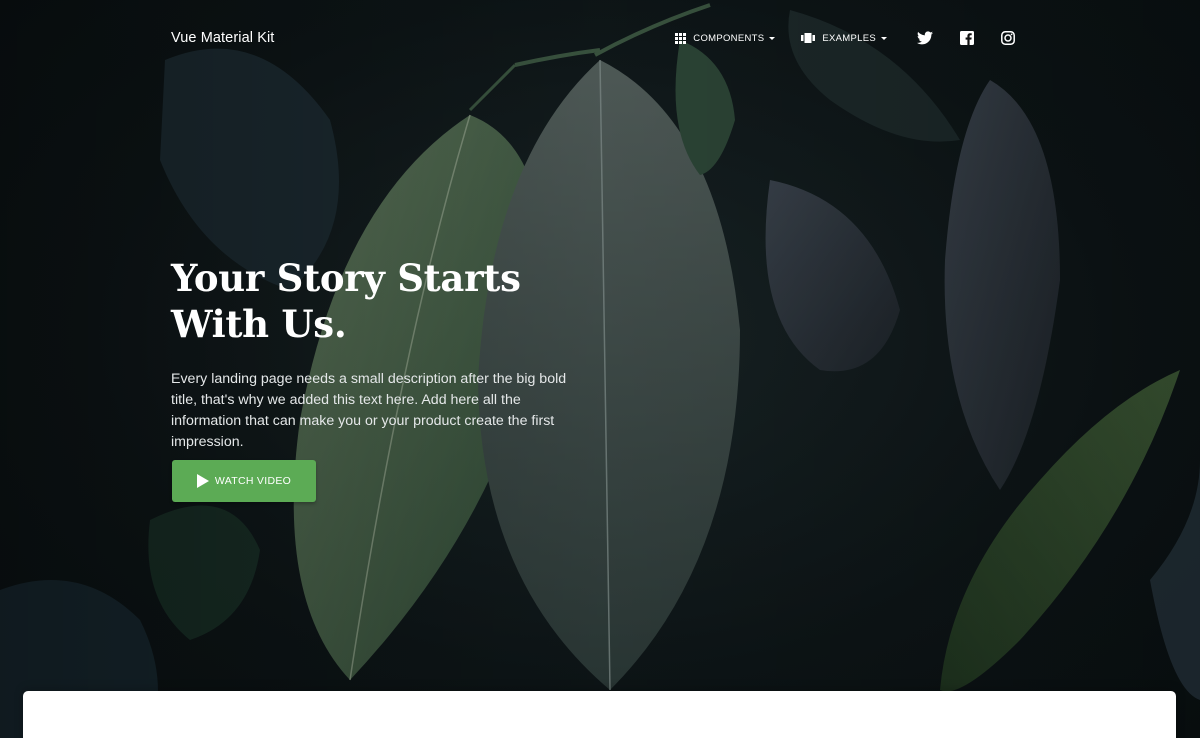 The height and width of the screenshot is (738, 1200). I want to click on play-icon, so click(202, 481).